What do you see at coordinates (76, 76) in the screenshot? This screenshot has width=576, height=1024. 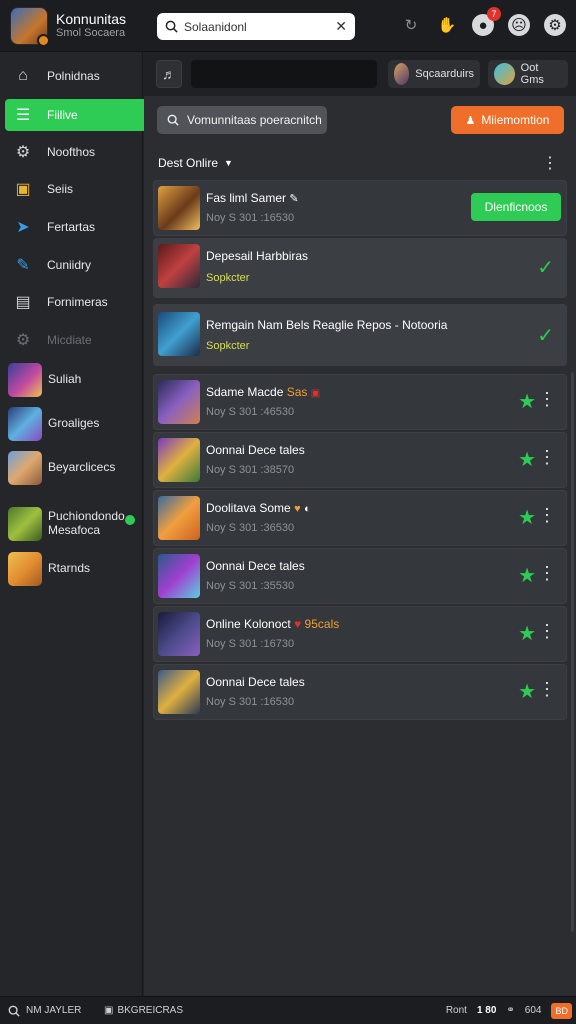 I see `sidebar-item-home: ⌂ Polnidnas` at bounding box center [76, 76].